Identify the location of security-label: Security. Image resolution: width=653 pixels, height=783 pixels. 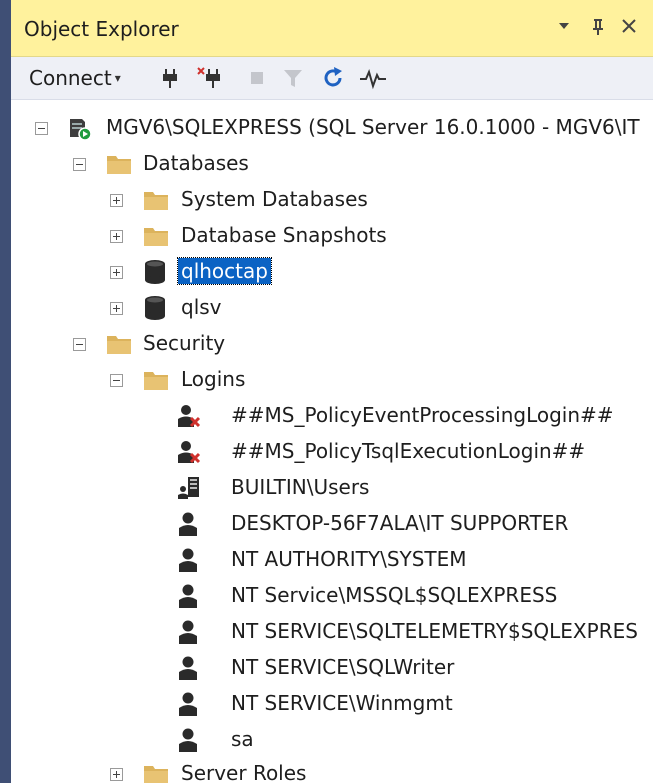
(184, 343).